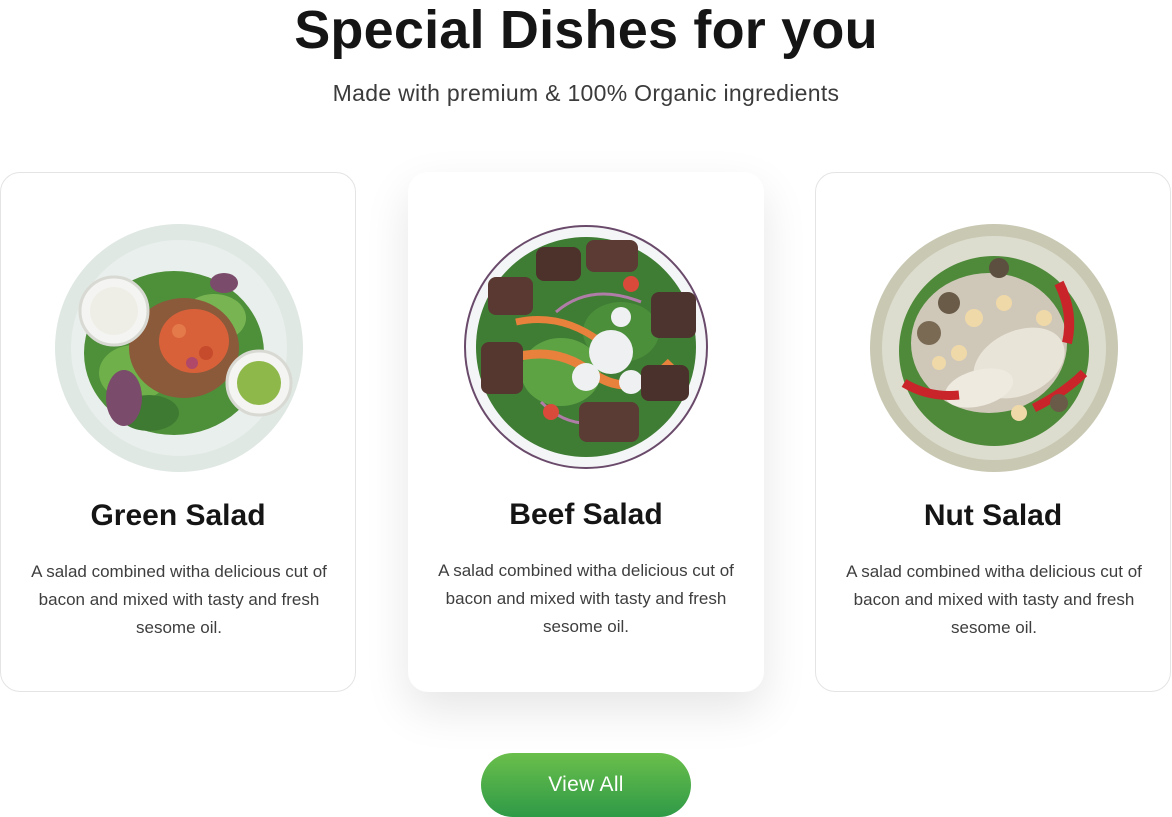 This screenshot has width=1172, height=817. Describe the element at coordinates (586, 514) in the screenshot. I see `dish-name: Beef Salad` at that location.